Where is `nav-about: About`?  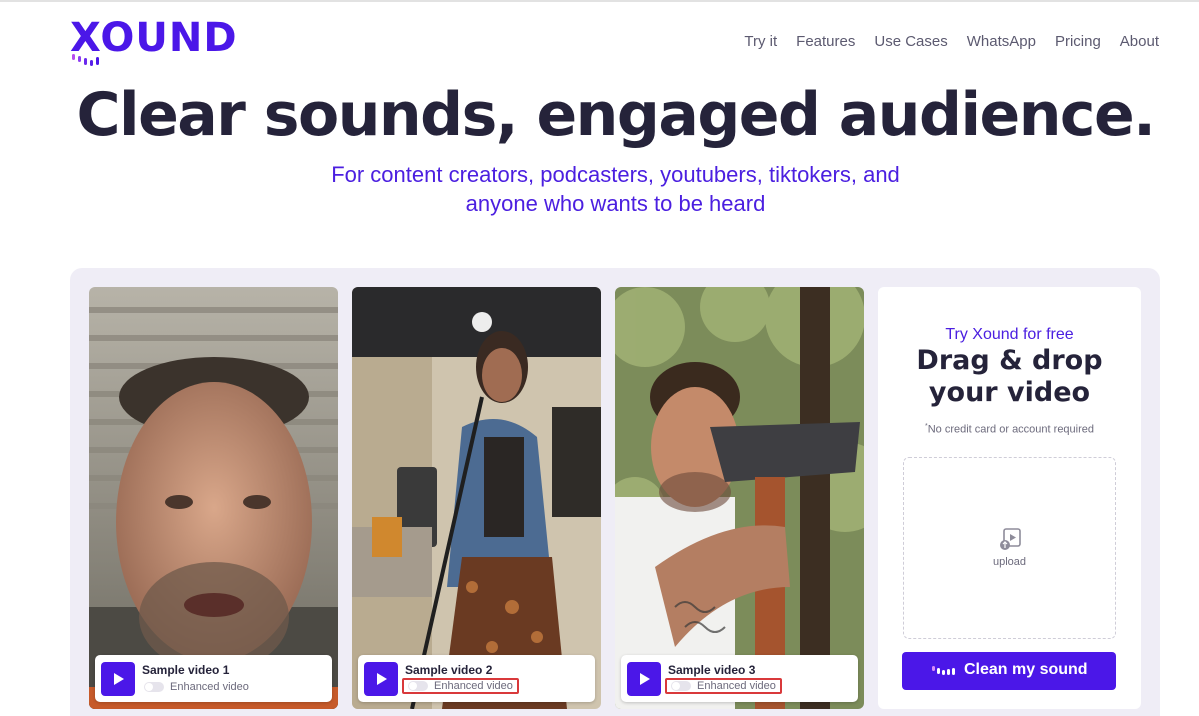
nav-about: About is located at coordinates (1139, 41).